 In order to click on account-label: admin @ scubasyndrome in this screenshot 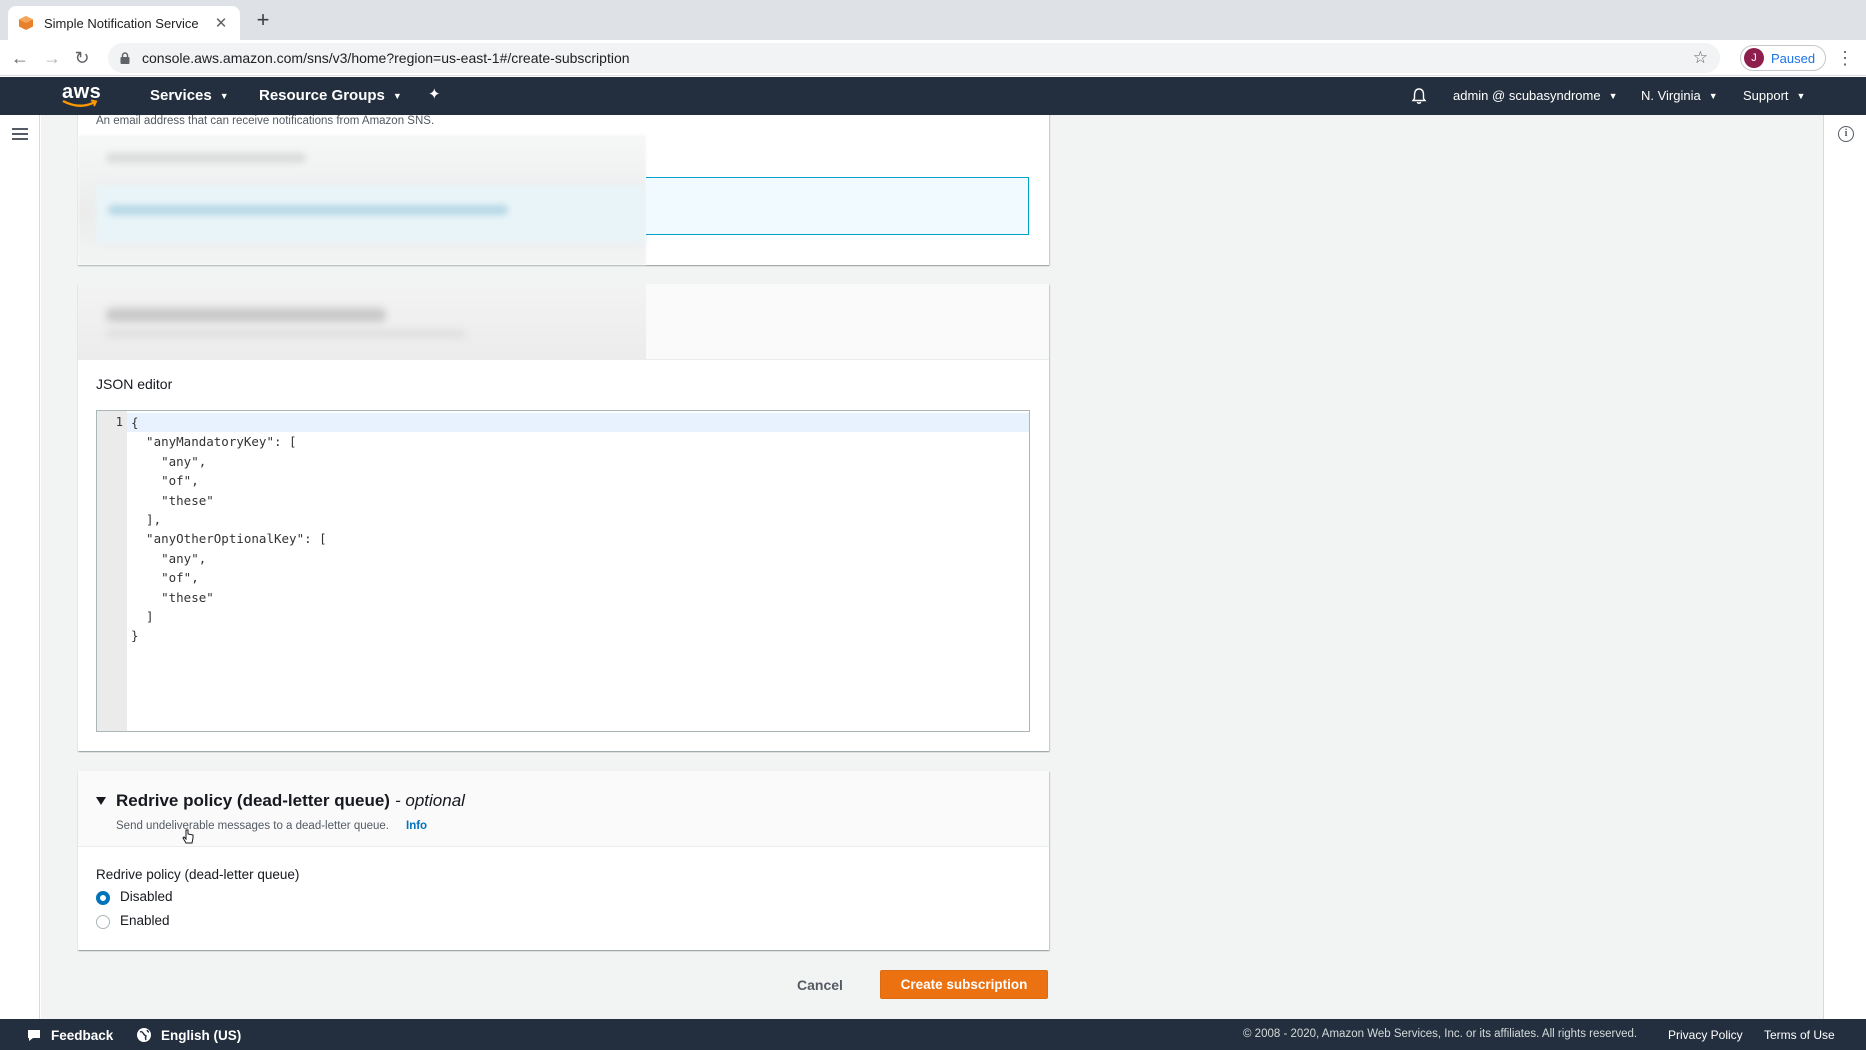, I will do `click(1527, 95)`.